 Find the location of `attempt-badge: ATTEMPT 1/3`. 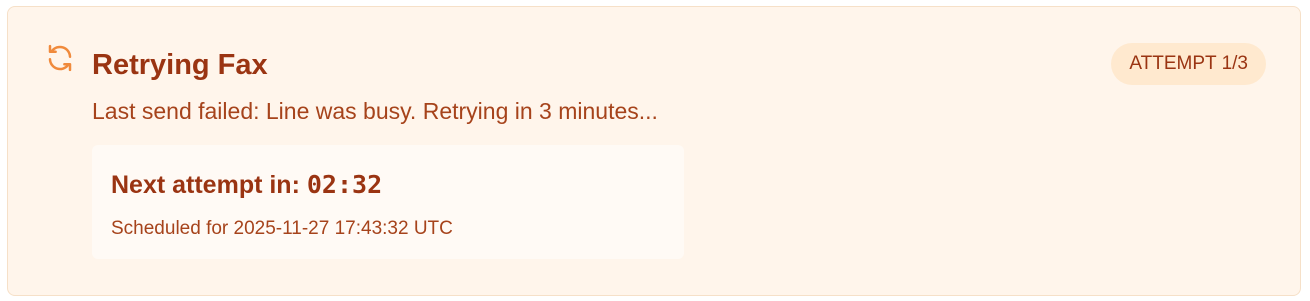

attempt-badge: ATTEMPT 1/3 is located at coordinates (1188, 64).